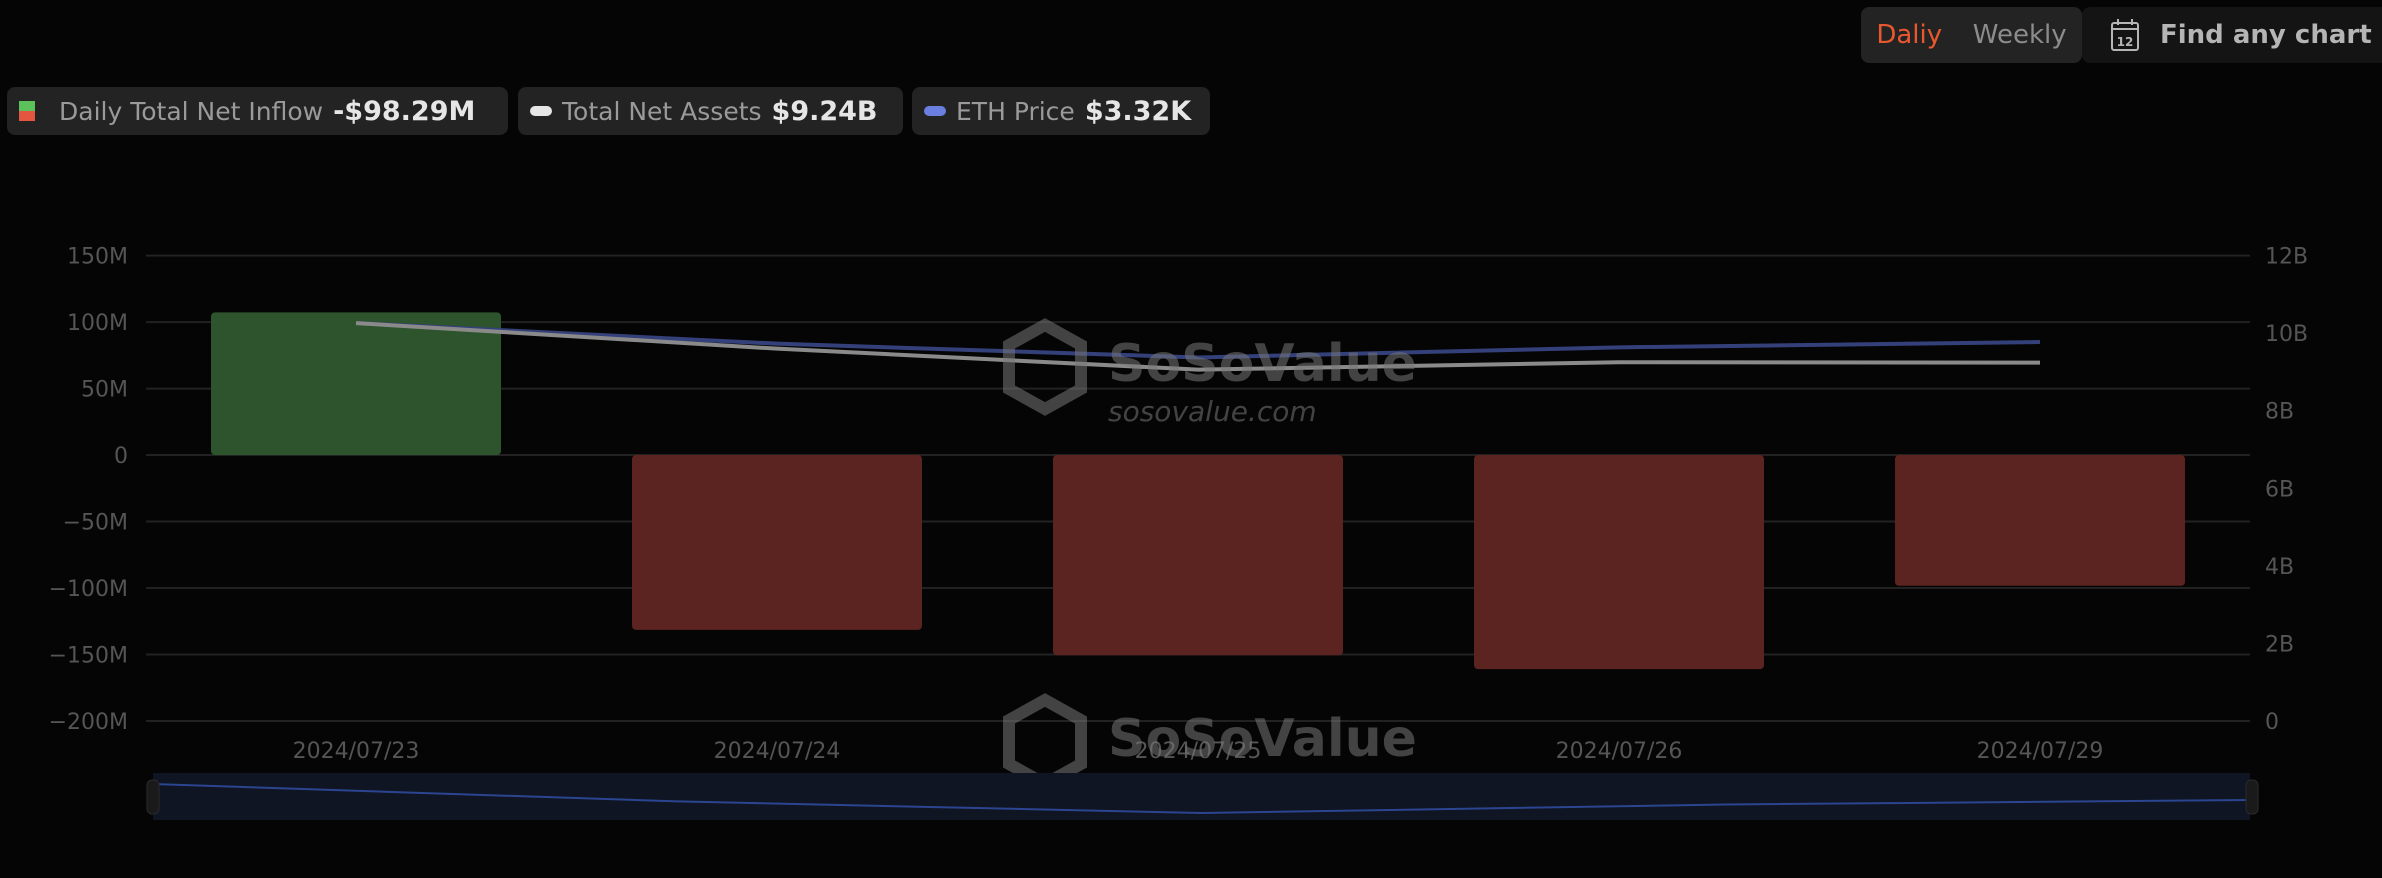 The image size is (2382, 878). What do you see at coordinates (97, 323) in the screenshot?
I see `y-left-tick-label: 100M` at bounding box center [97, 323].